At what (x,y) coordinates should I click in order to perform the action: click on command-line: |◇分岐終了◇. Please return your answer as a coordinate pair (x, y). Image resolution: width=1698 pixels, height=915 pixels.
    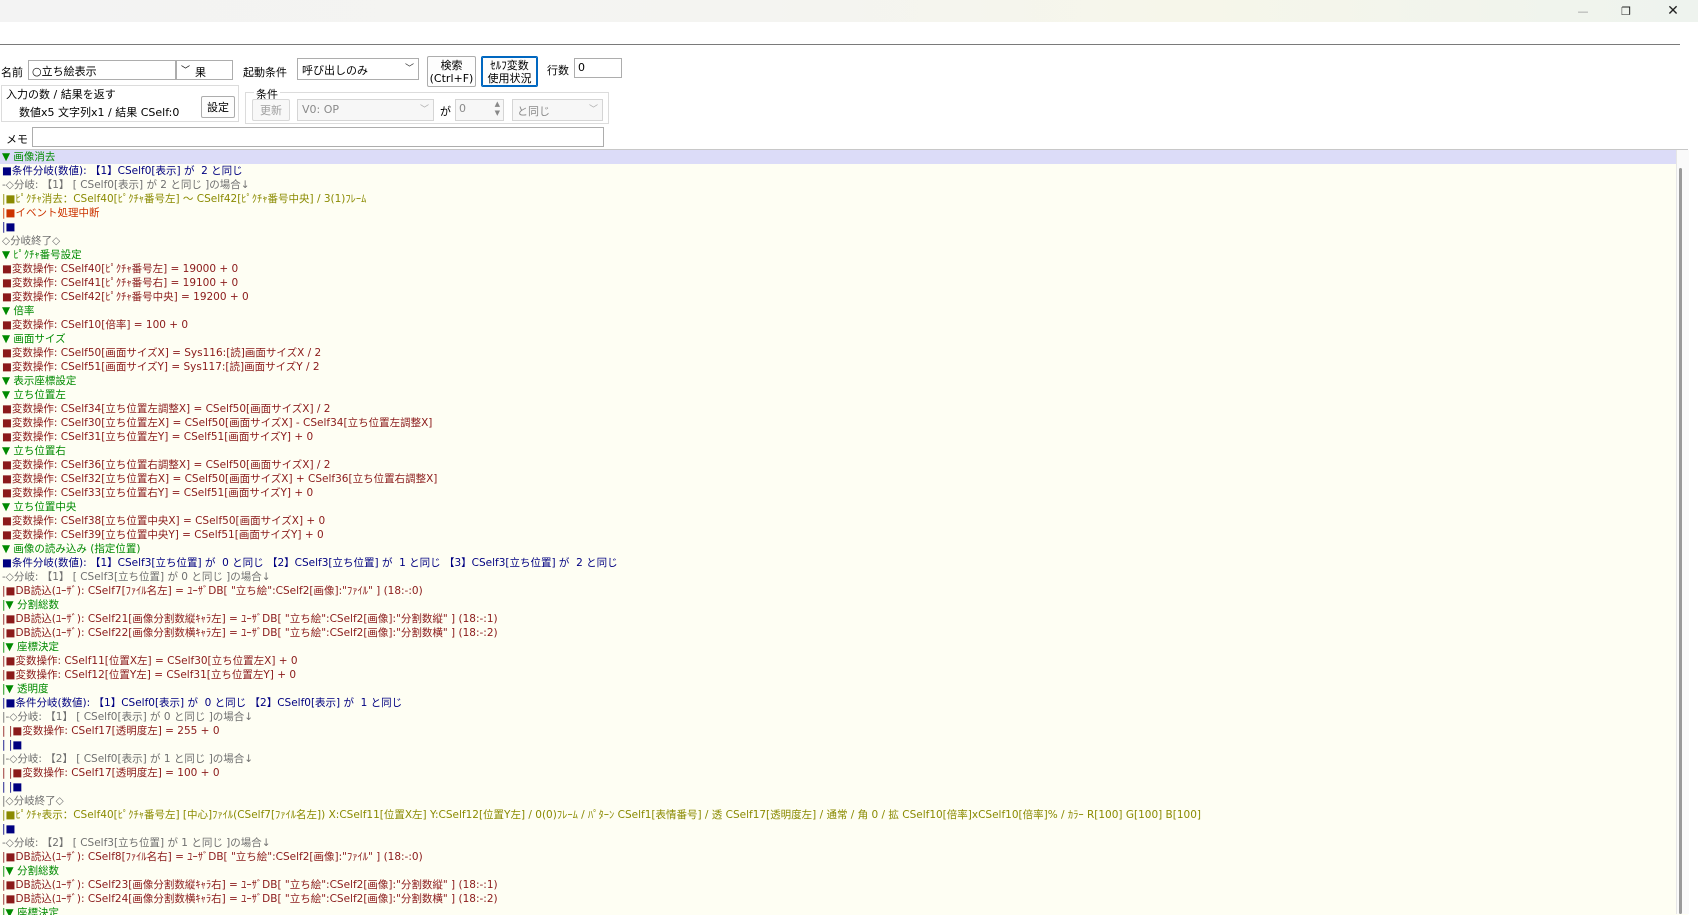
    Looking at the image, I should click on (838, 801).